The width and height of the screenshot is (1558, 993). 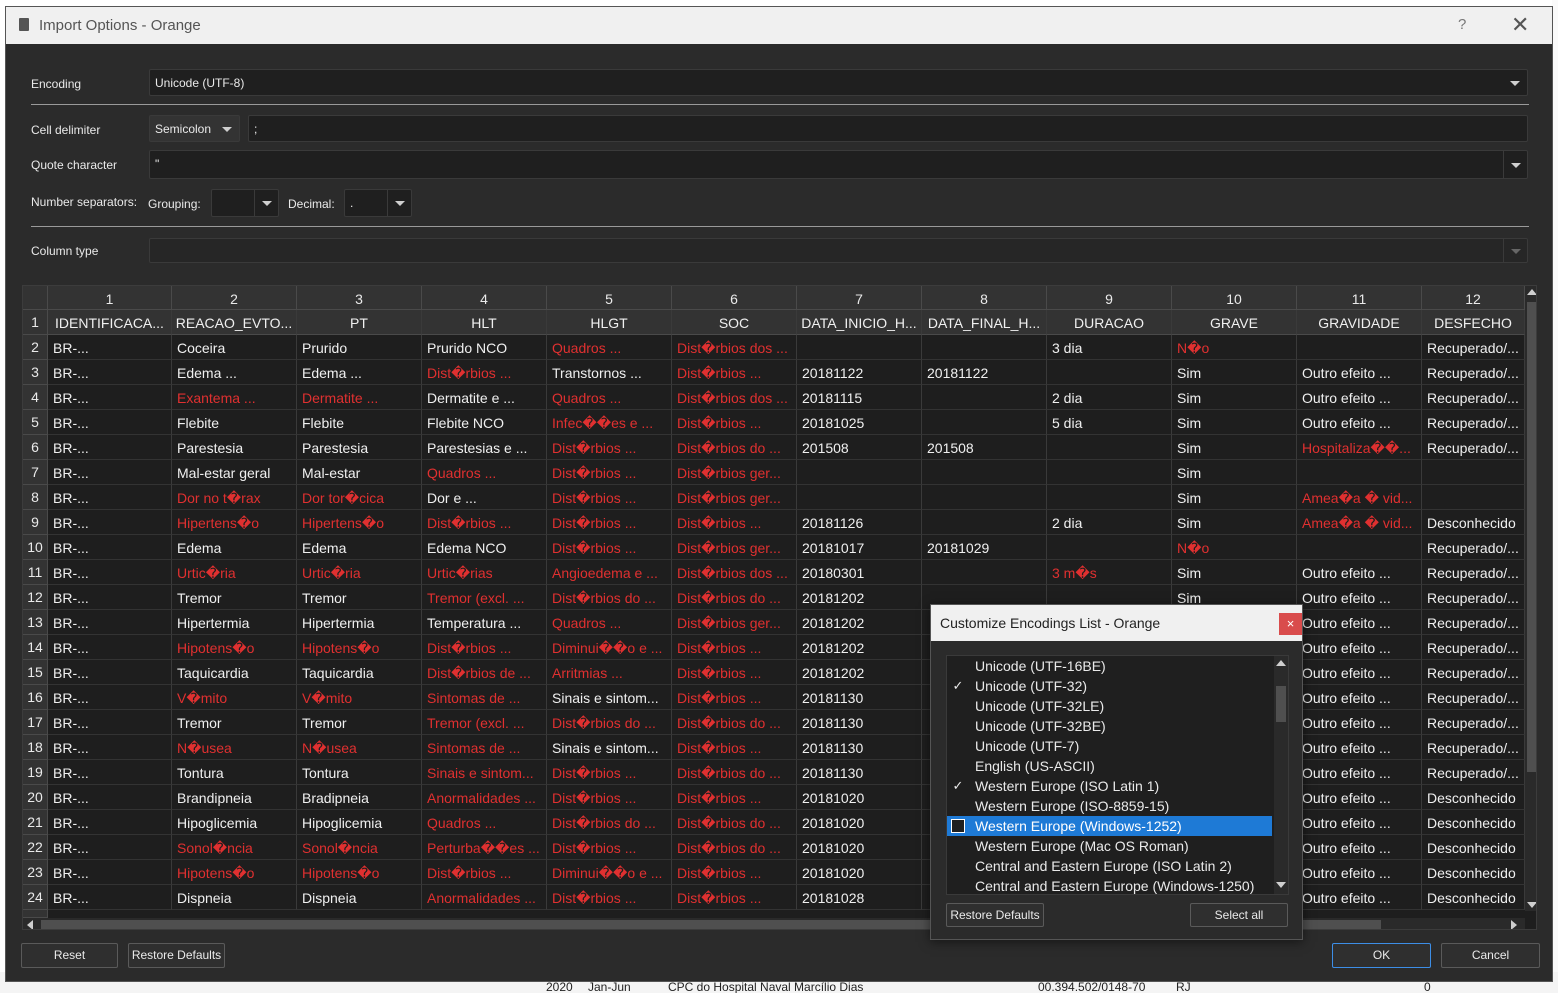 I want to click on row-number-header: 24, so click(x=35, y=897).